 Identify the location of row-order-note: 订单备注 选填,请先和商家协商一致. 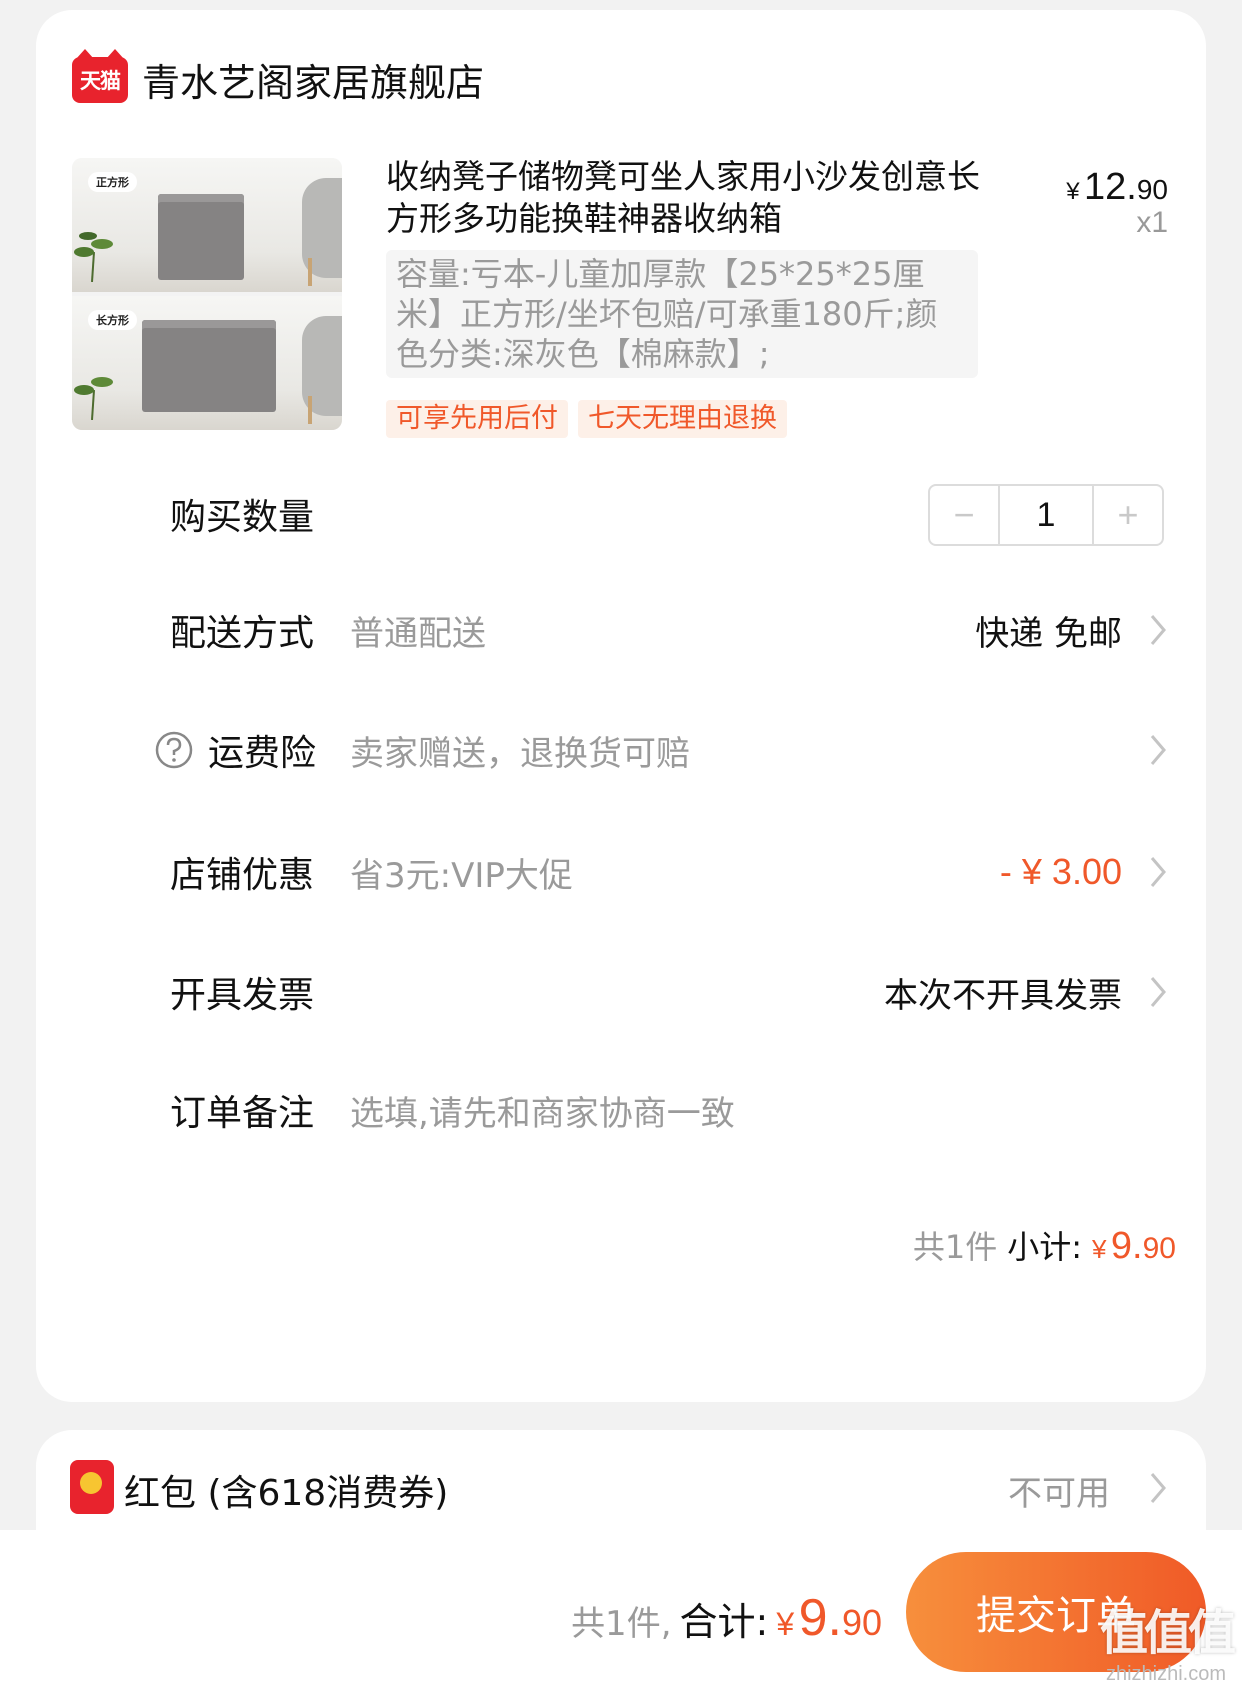
(621, 1110).